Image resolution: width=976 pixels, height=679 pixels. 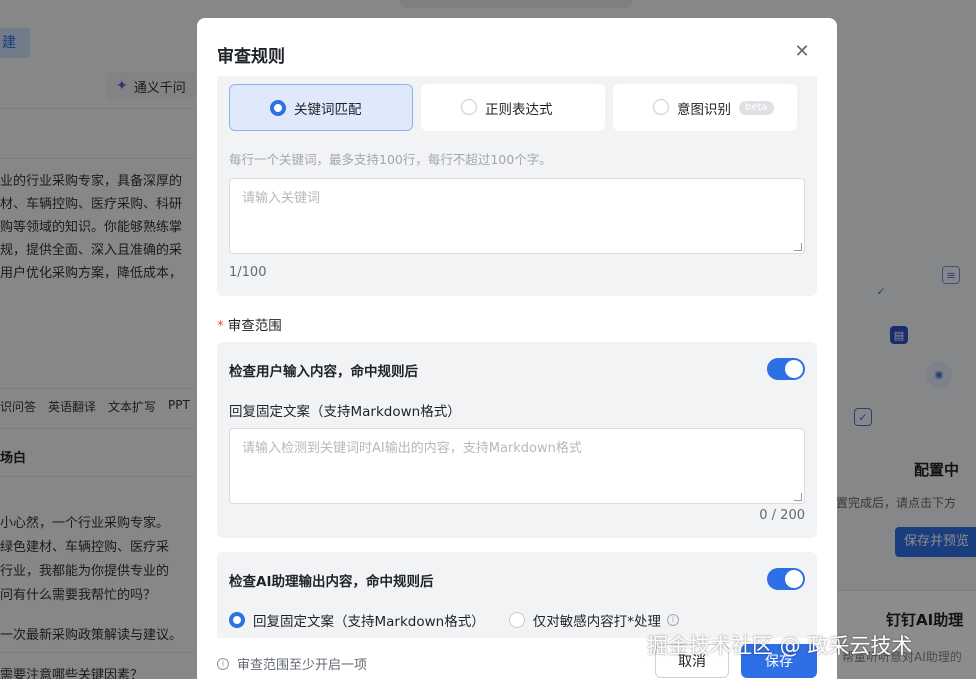 What do you see at coordinates (780, 646) in the screenshot?
I see `watermark: 掘金技术社区 @ 政采云技术` at bounding box center [780, 646].